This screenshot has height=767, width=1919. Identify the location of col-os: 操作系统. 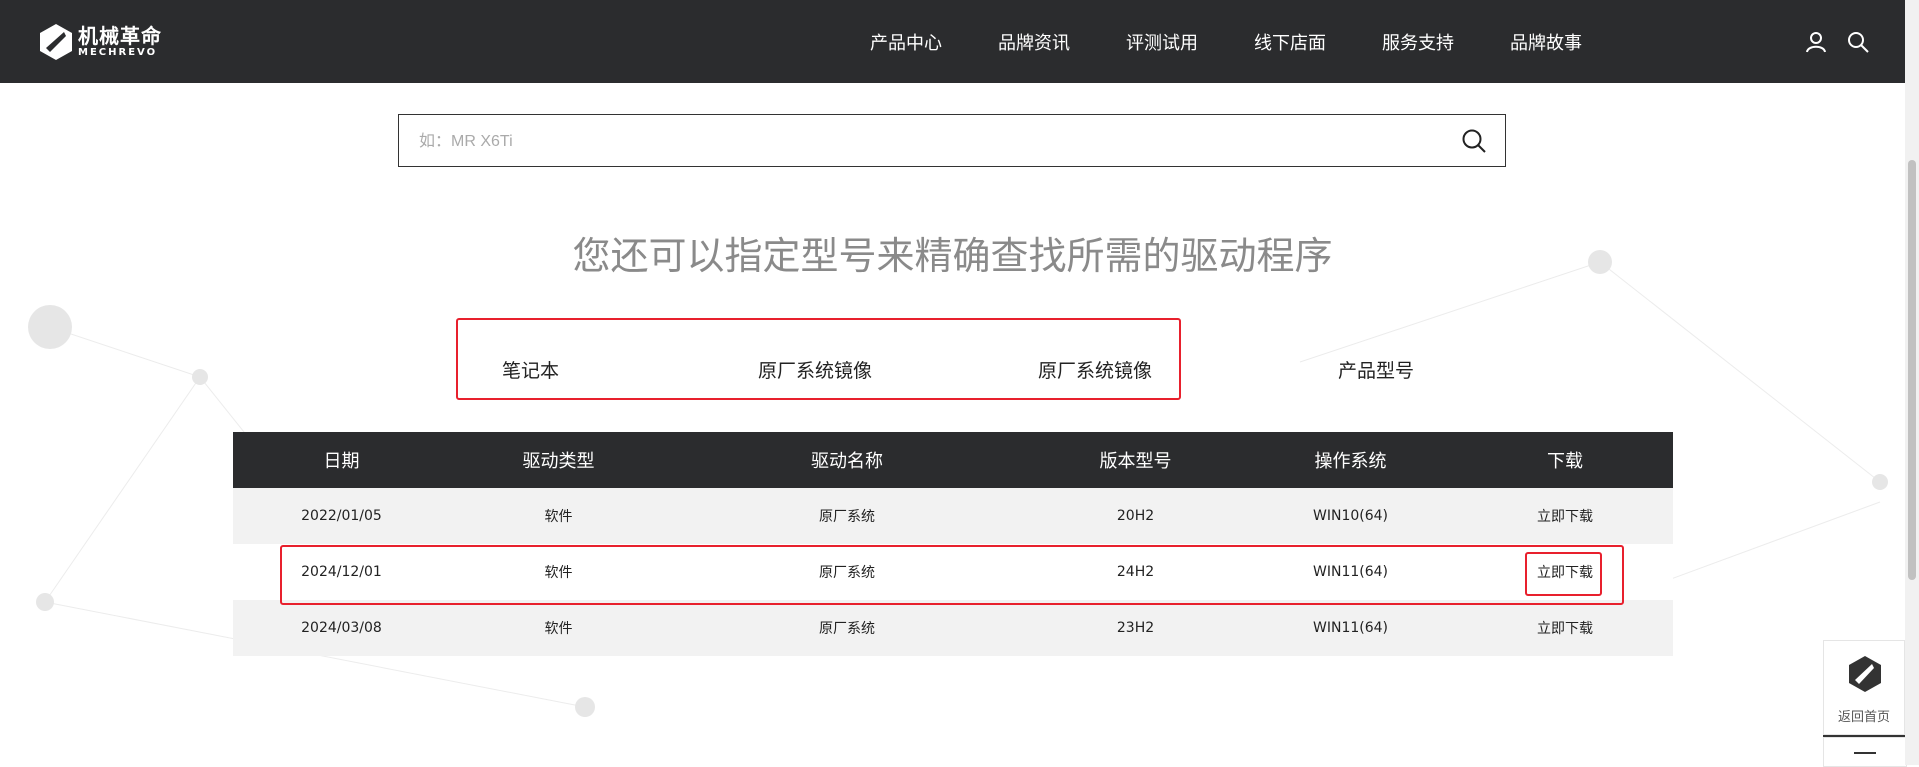
(1350, 461).